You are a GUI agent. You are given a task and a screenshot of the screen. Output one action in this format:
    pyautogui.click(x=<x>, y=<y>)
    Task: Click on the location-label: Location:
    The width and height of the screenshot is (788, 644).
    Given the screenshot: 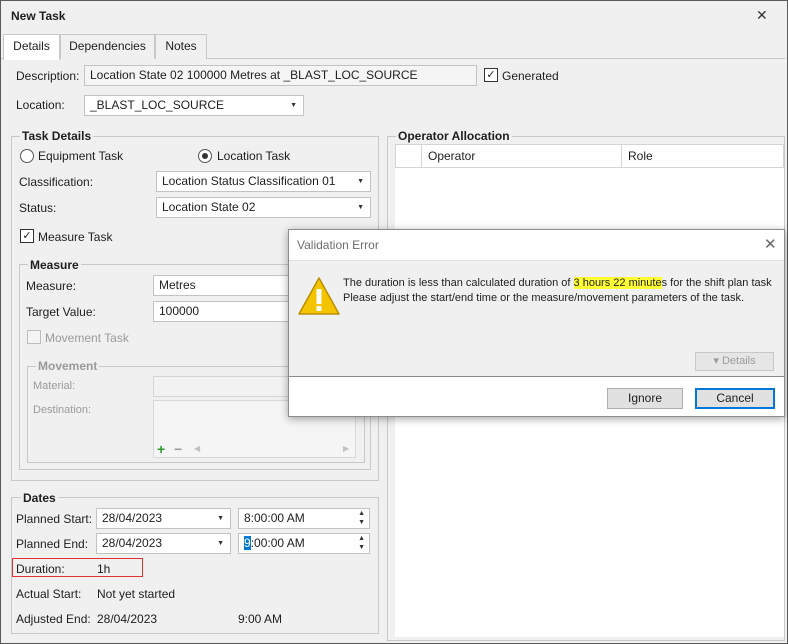 What is the action you would take?
    pyautogui.click(x=40, y=105)
    